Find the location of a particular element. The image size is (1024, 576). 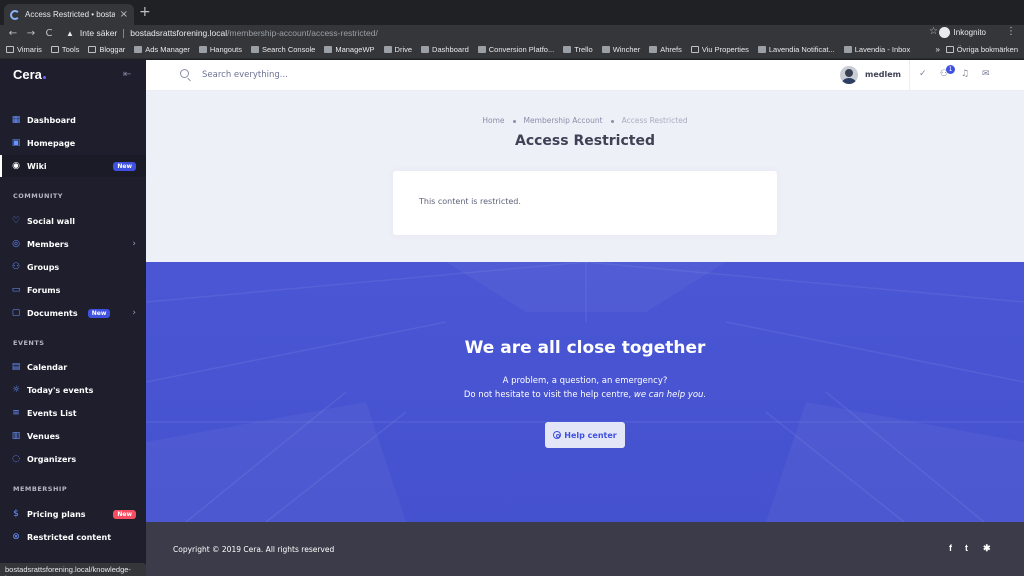

reload-button: C is located at coordinates (49, 33).